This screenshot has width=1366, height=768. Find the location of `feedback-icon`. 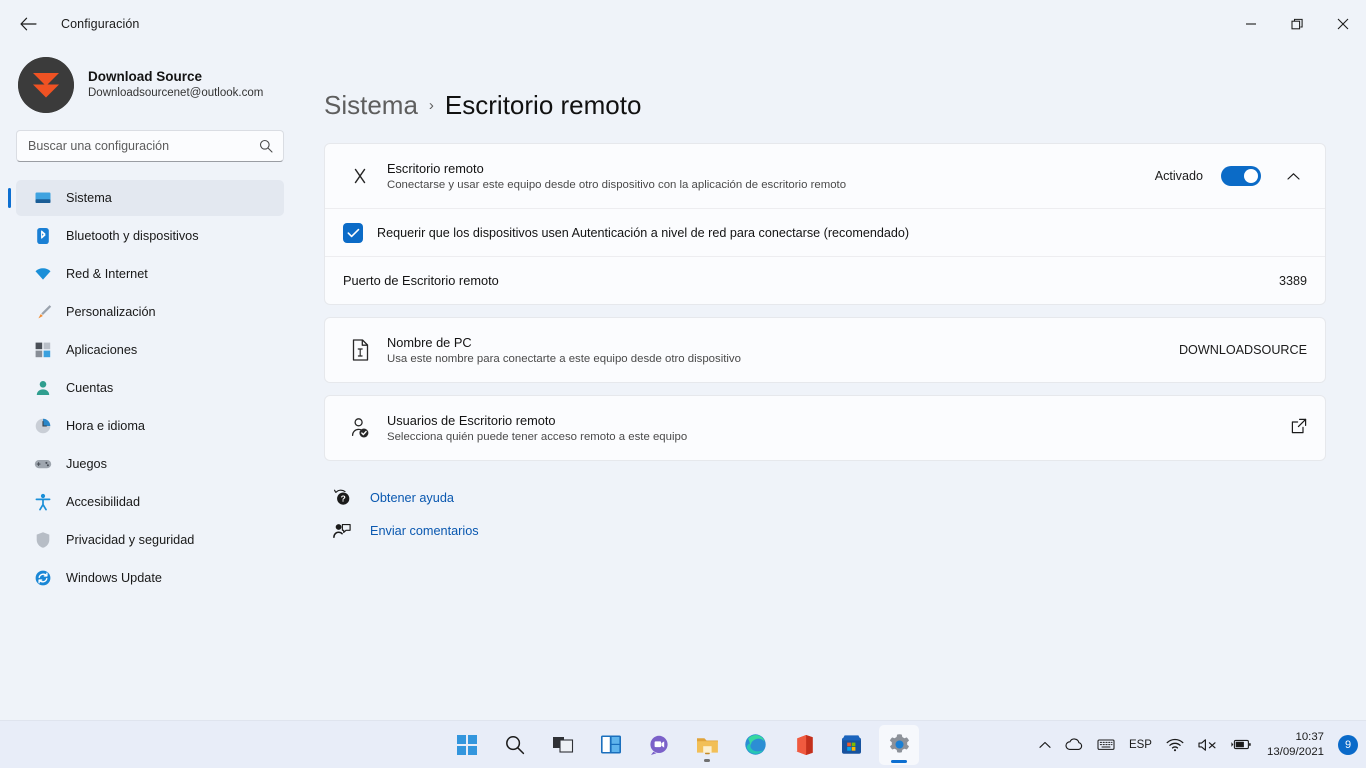

feedback-icon is located at coordinates (342, 530).